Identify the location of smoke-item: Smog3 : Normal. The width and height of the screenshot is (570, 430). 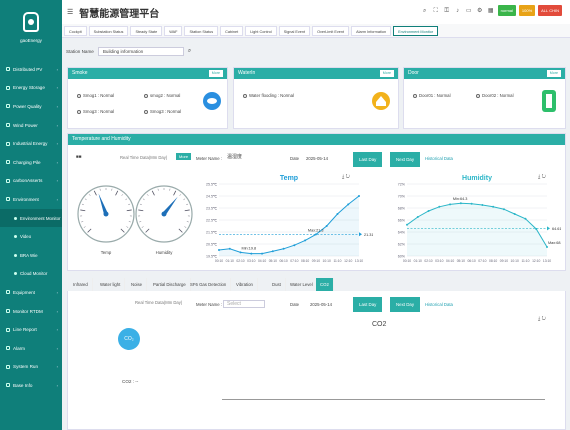
(166, 111).